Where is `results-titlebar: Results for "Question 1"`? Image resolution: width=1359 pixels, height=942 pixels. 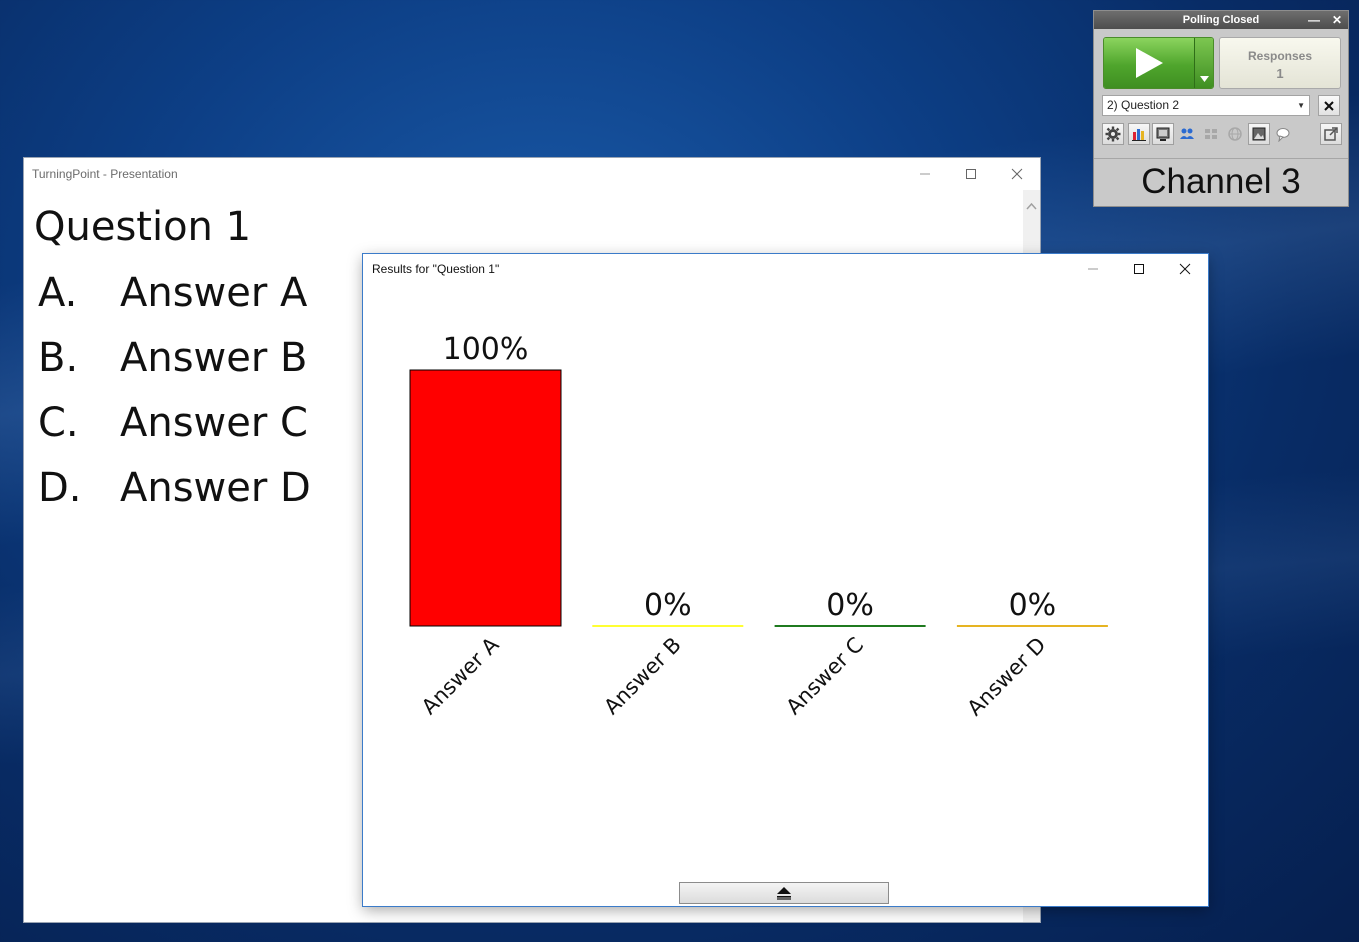 results-titlebar: Results for "Question 1" is located at coordinates (785, 269).